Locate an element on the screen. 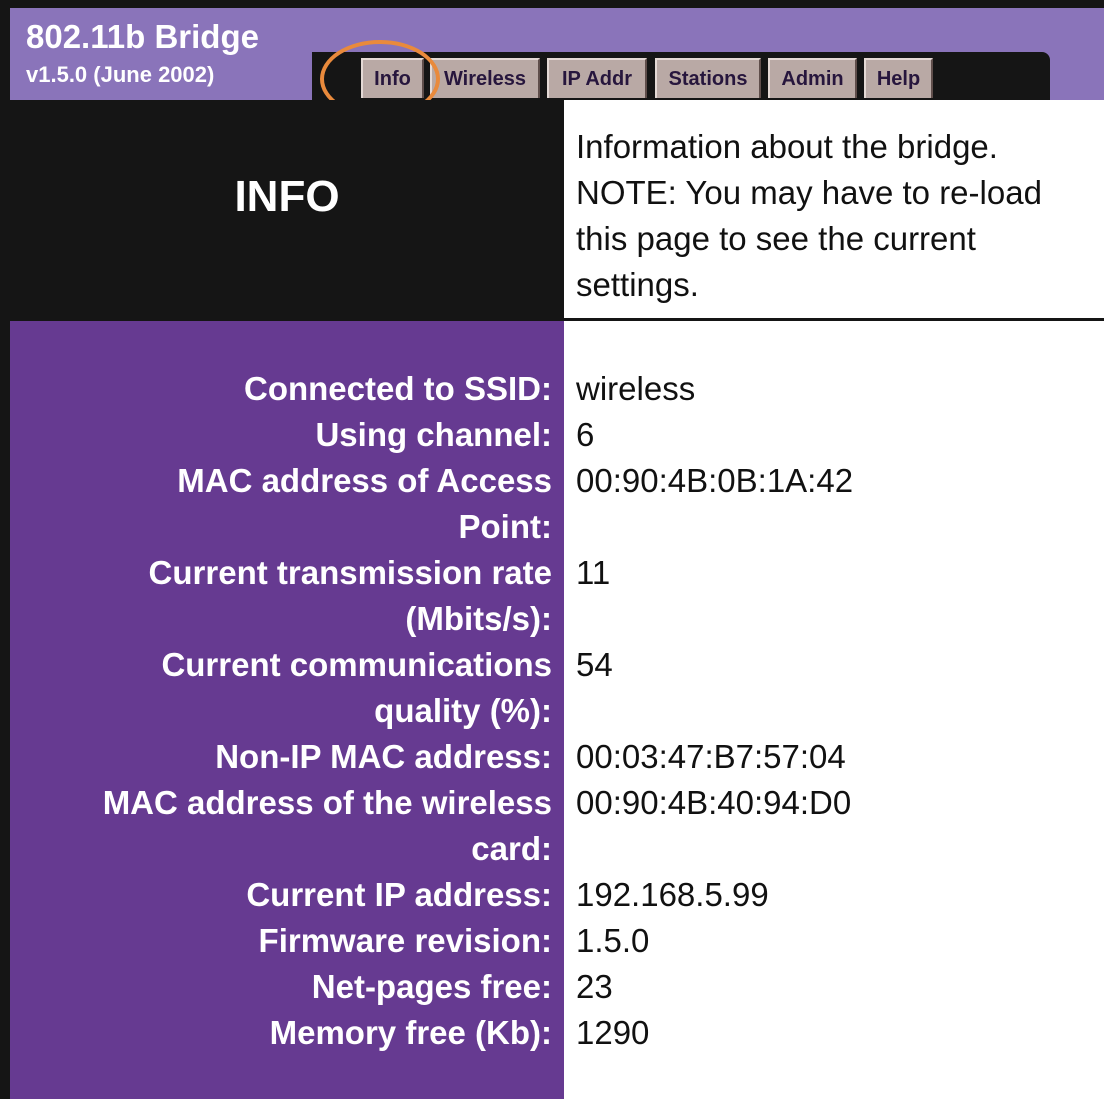 The height and width of the screenshot is (1099, 1104). tab-admin: Admin is located at coordinates (812, 78).